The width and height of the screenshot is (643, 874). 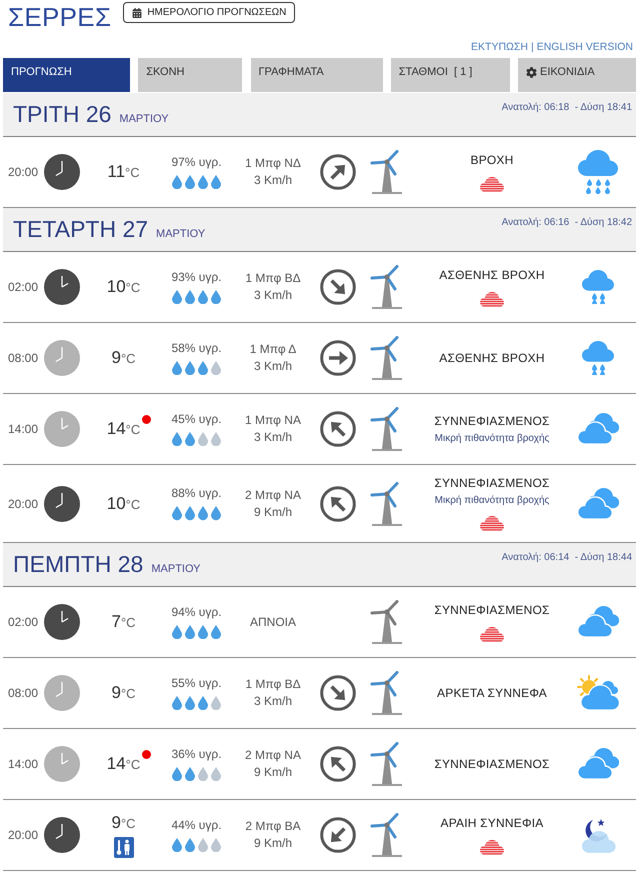 What do you see at coordinates (492, 275) in the screenshot?
I see `conditions-label: ΑΣΘΕΝΗΣ ΒΡΟΧΗ` at bounding box center [492, 275].